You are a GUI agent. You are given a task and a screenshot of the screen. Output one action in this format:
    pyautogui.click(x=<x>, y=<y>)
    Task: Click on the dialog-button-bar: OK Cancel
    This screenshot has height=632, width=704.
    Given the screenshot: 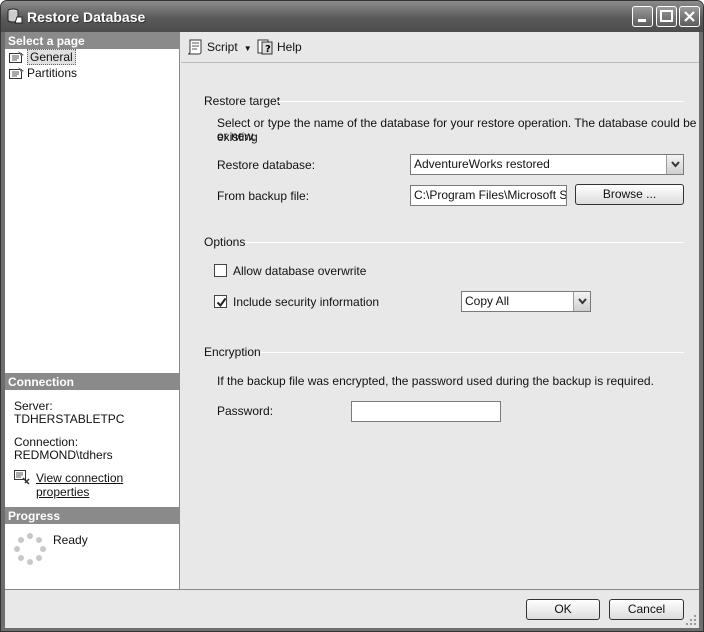 What is the action you would take?
    pyautogui.click(x=352, y=608)
    